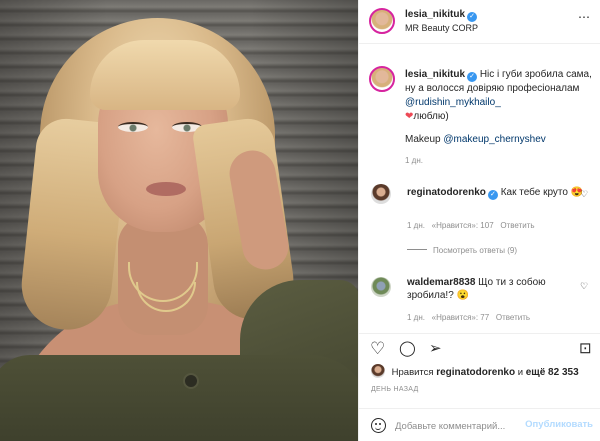  Describe the element at coordinates (378, 425) in the screenshot. I see `emoji-icon` at that location.